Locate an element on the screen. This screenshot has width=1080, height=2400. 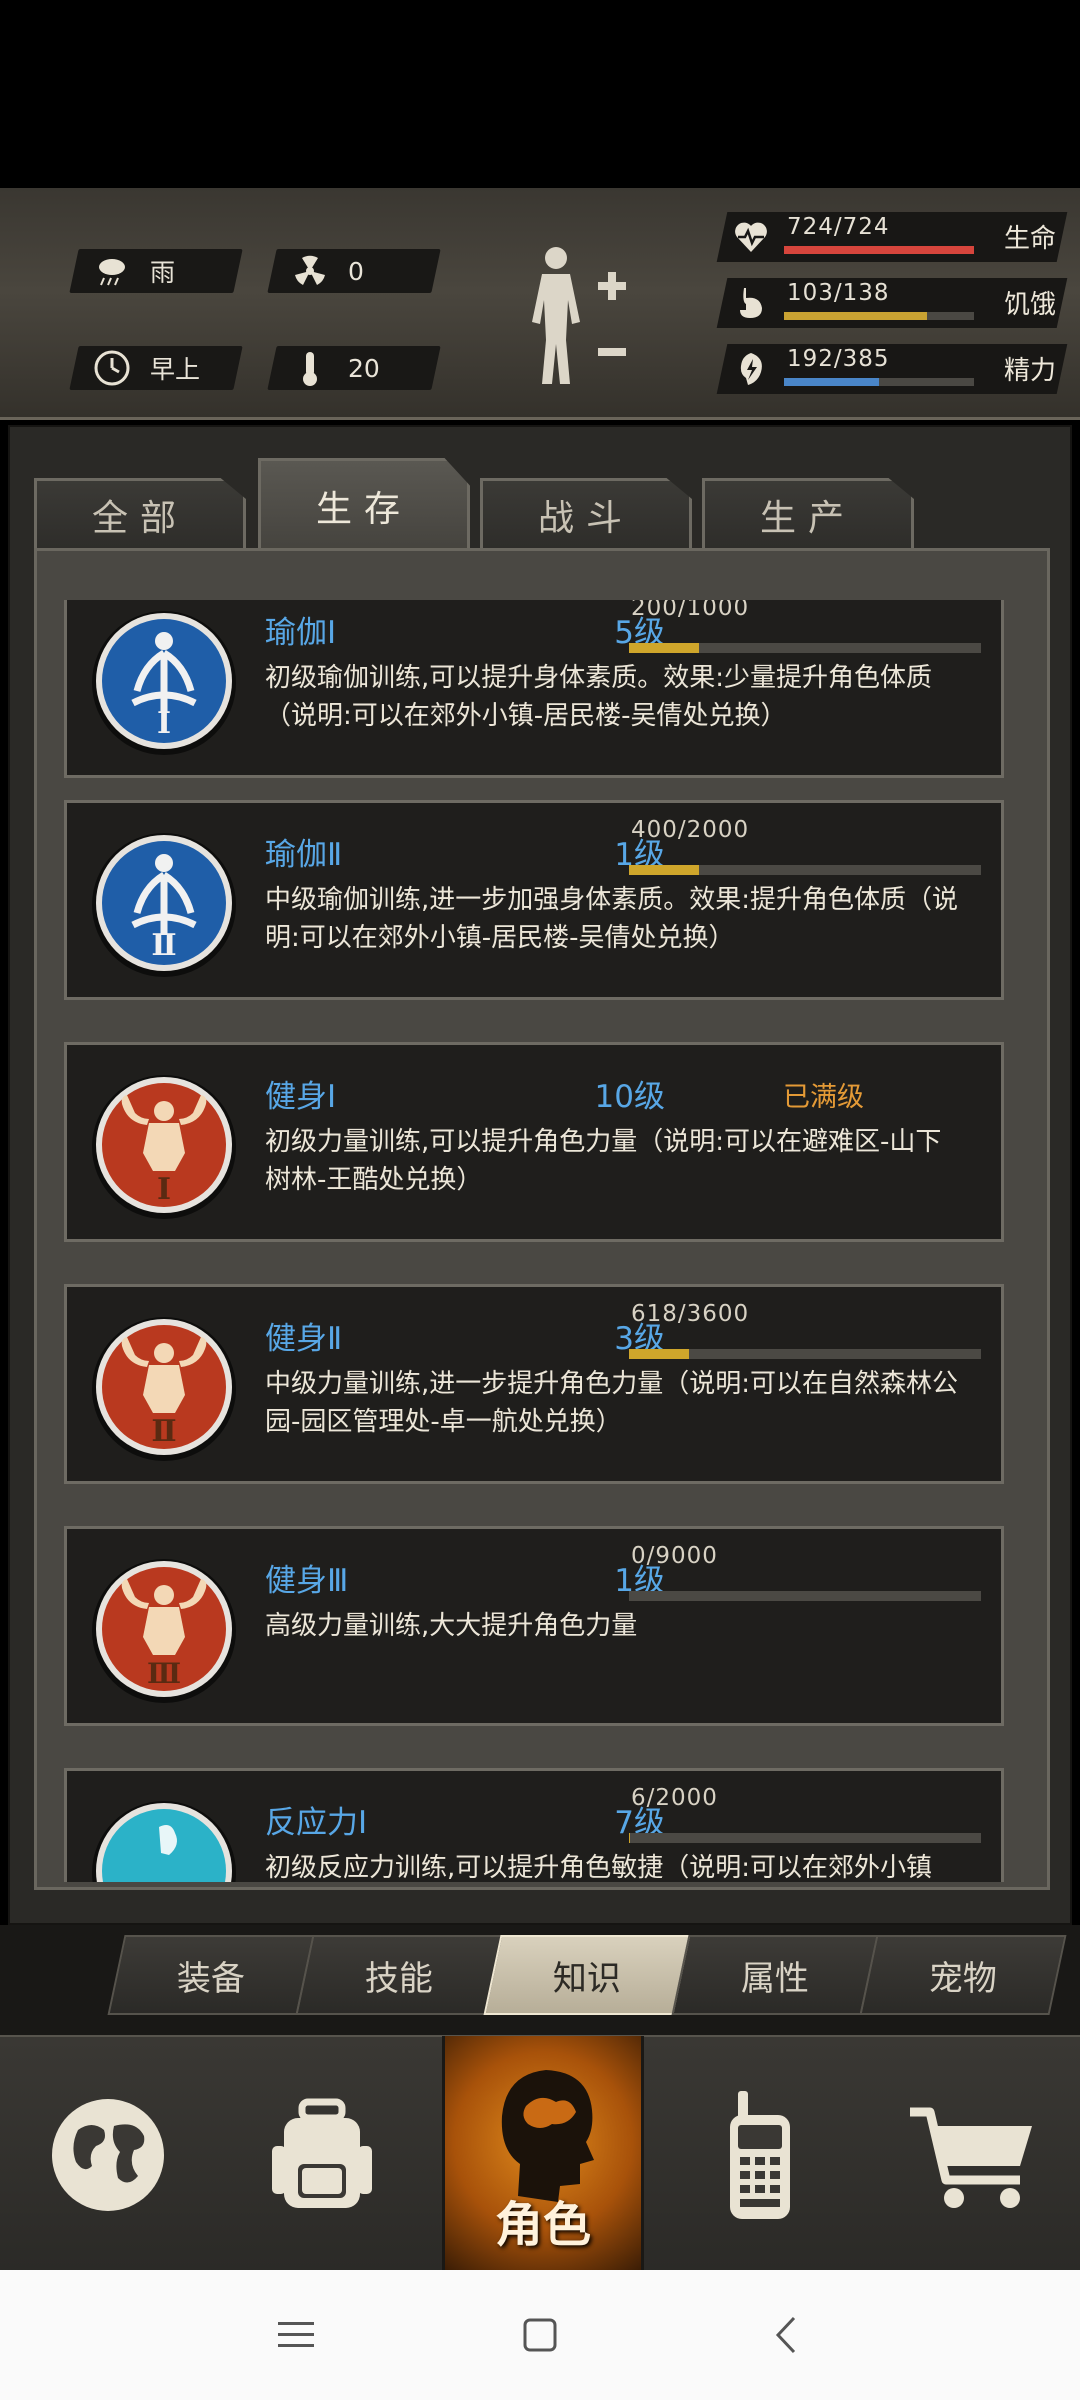
tab-combat-label: 战斗 is located at coordinates (585, 518).